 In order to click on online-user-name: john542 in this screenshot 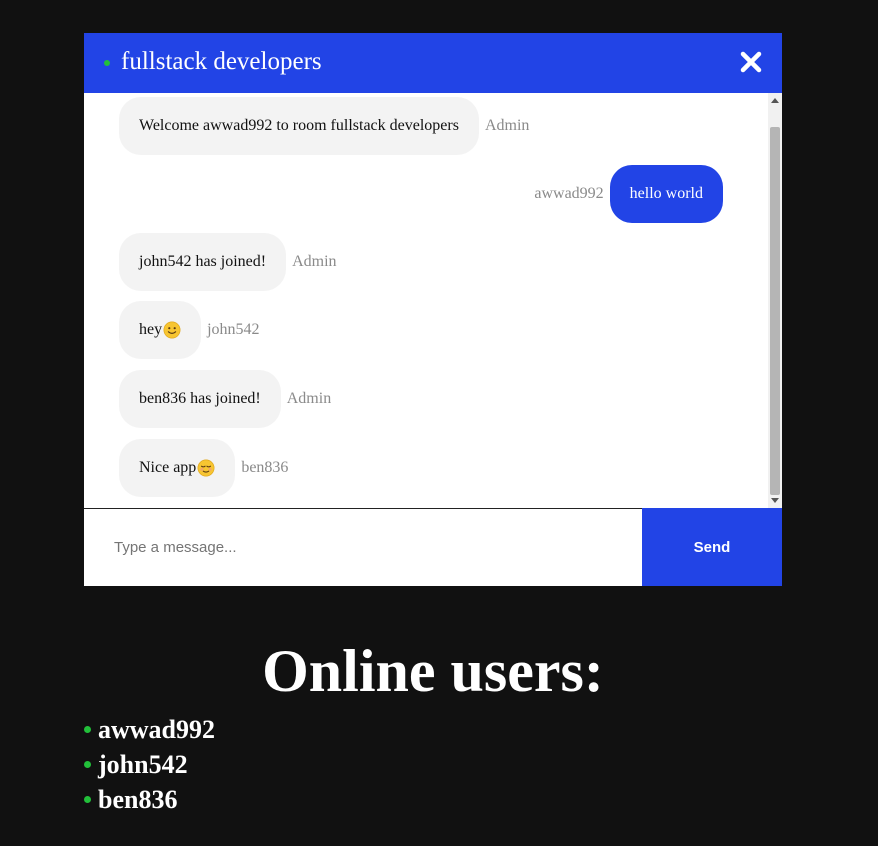, I will do `click(143, 764)`.